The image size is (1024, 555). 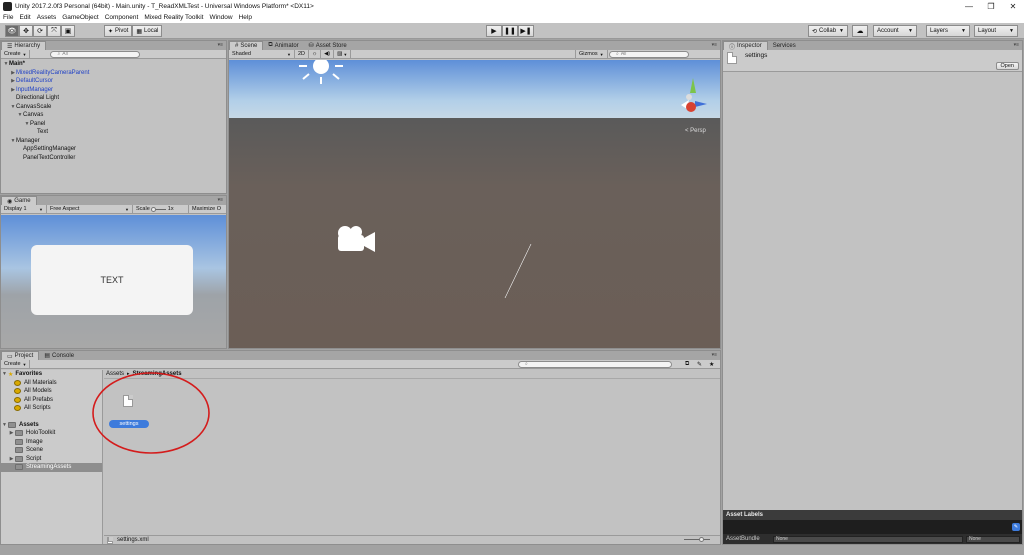 What do you see at coordinates (711, 364) in the screenshot?
I see `favorite-search-icon: ★` at bounding box center [711, 364].